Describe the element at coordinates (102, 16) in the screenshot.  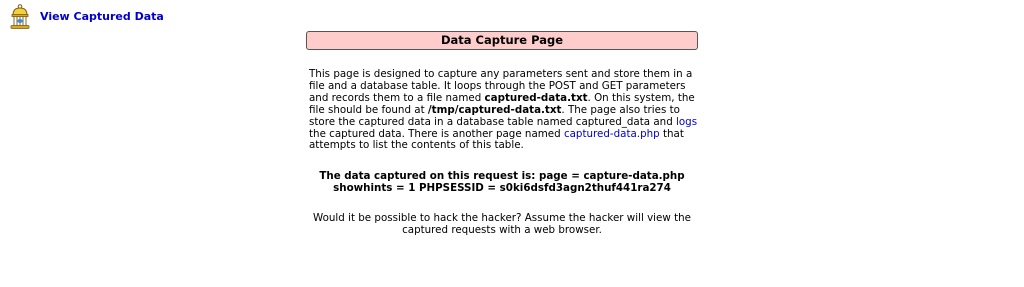
I see `view-captured-data-label: View Captured Data` at that location.